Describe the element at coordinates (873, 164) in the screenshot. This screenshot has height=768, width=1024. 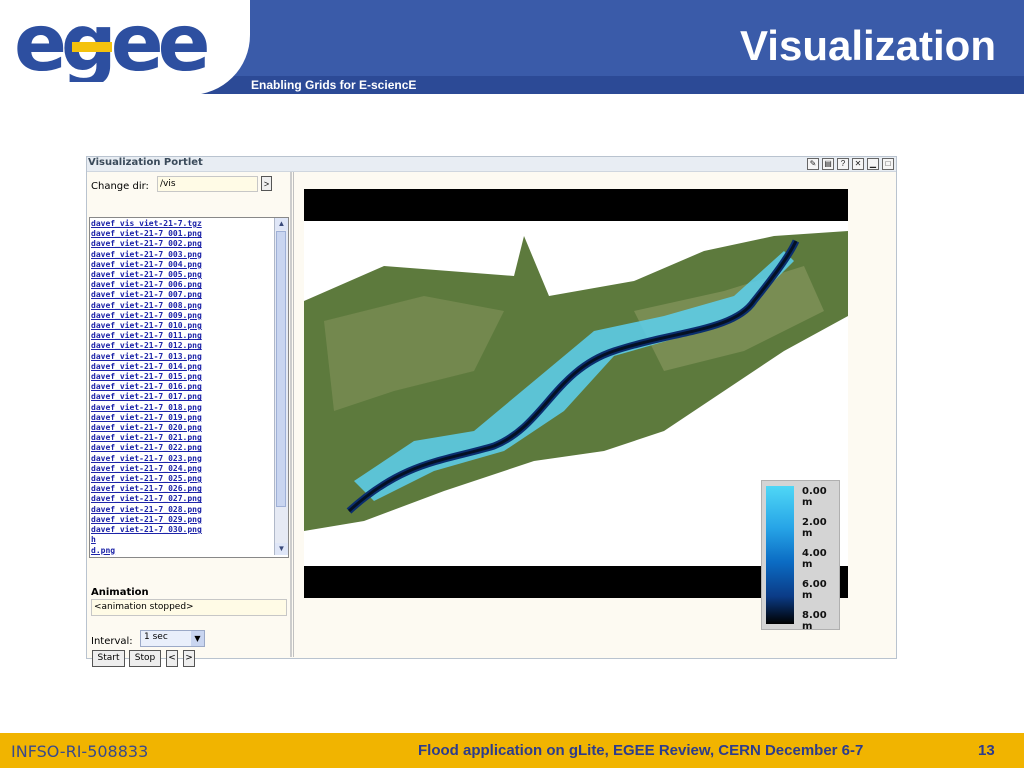
I see `minimize-icon: ▁` at that location.